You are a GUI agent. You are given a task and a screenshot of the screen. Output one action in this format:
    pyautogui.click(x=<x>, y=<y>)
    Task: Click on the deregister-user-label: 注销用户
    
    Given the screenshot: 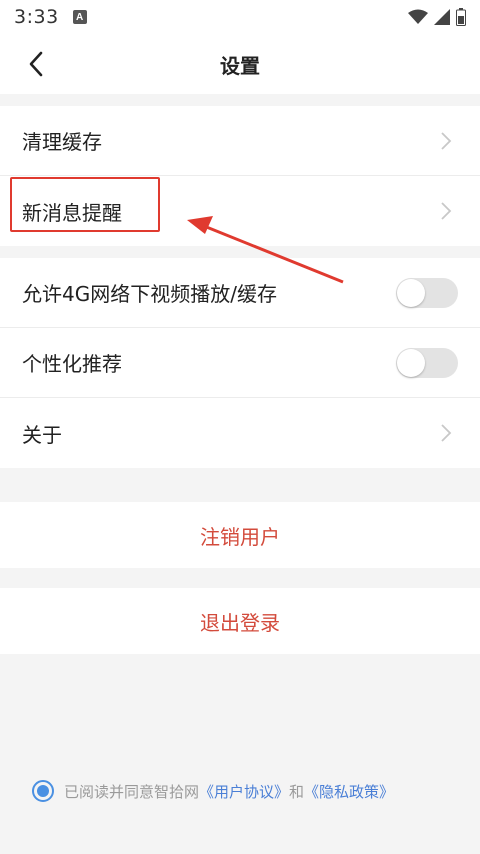 What is the action you would take?
    pyautogui.click(x=240, y=536)
    